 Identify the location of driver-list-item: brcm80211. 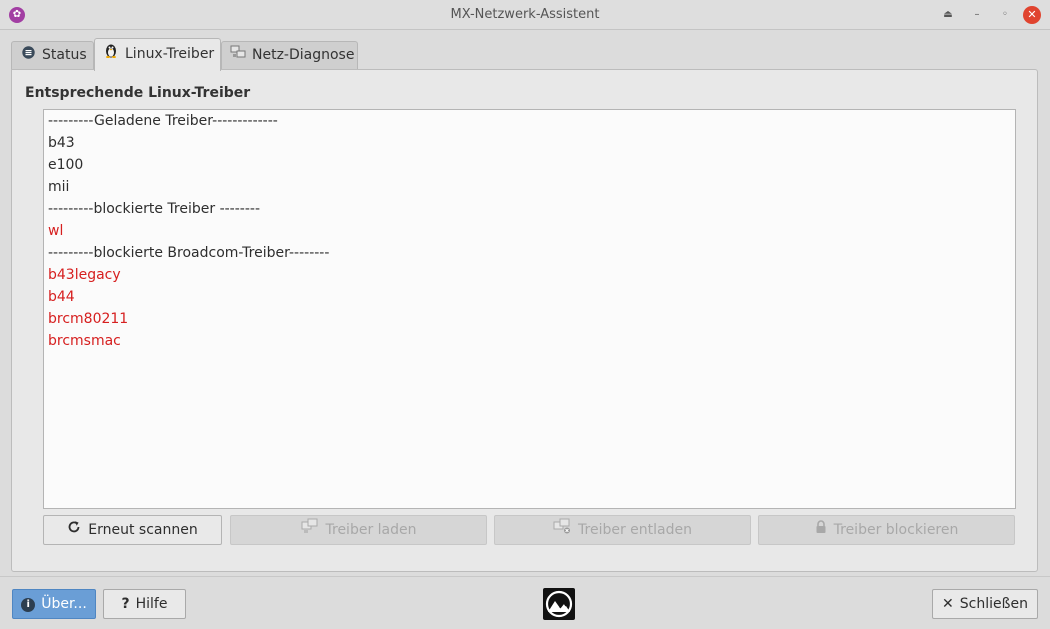
(529, 319).